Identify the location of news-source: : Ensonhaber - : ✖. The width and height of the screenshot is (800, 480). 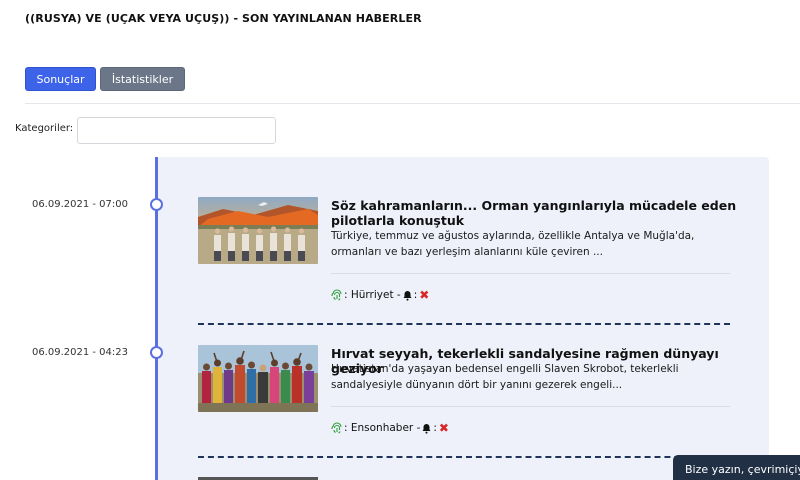
(390, 428).